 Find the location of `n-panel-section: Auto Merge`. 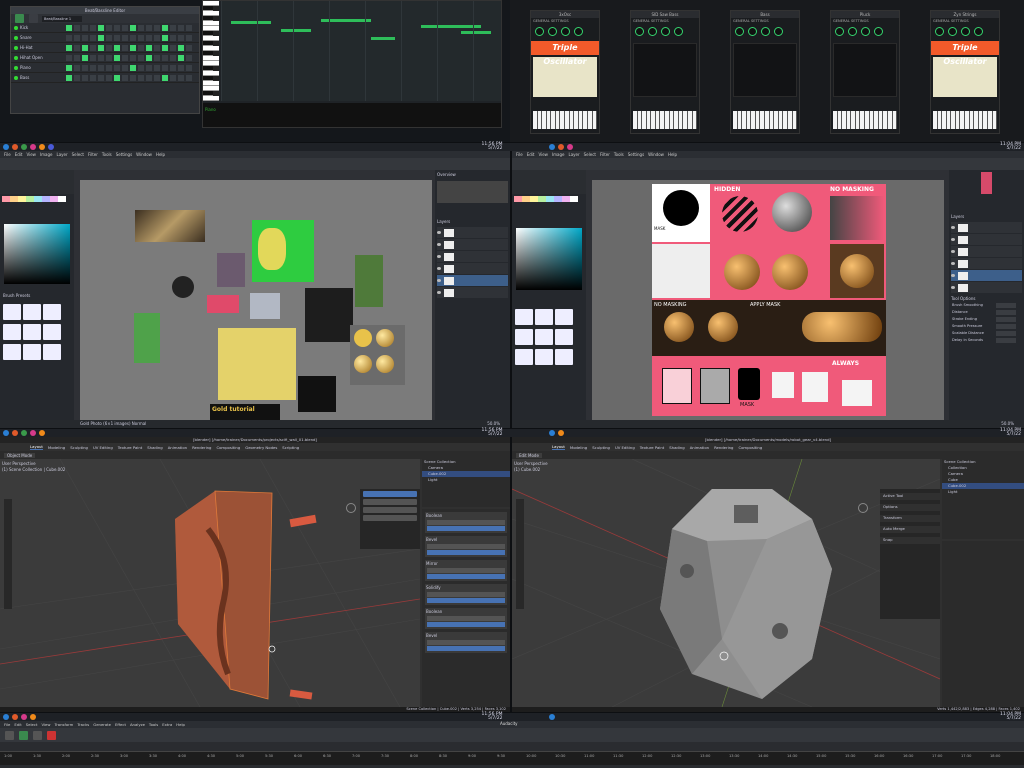

n-panel-section: Auto Merge is located at coordinates (910, 529).